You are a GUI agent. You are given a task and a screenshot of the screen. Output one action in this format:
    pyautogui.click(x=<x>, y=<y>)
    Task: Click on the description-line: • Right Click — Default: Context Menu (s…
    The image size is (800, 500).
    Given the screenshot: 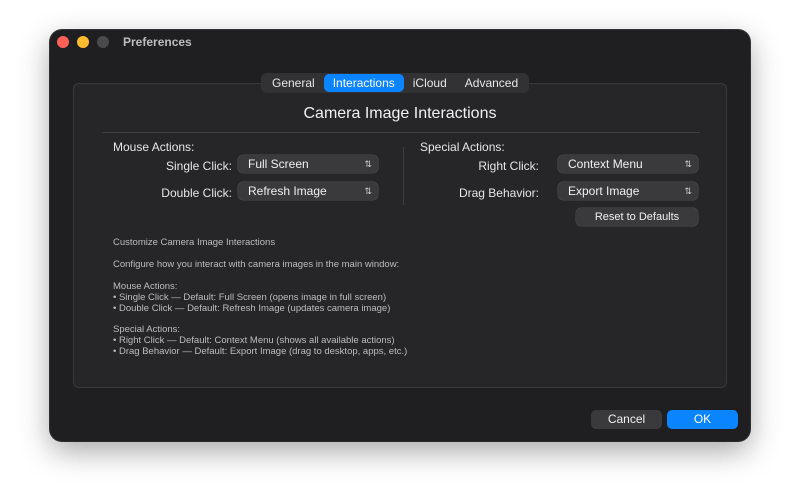 What is the action you would take?
    pyautogui.click(x=254, y=340)
    